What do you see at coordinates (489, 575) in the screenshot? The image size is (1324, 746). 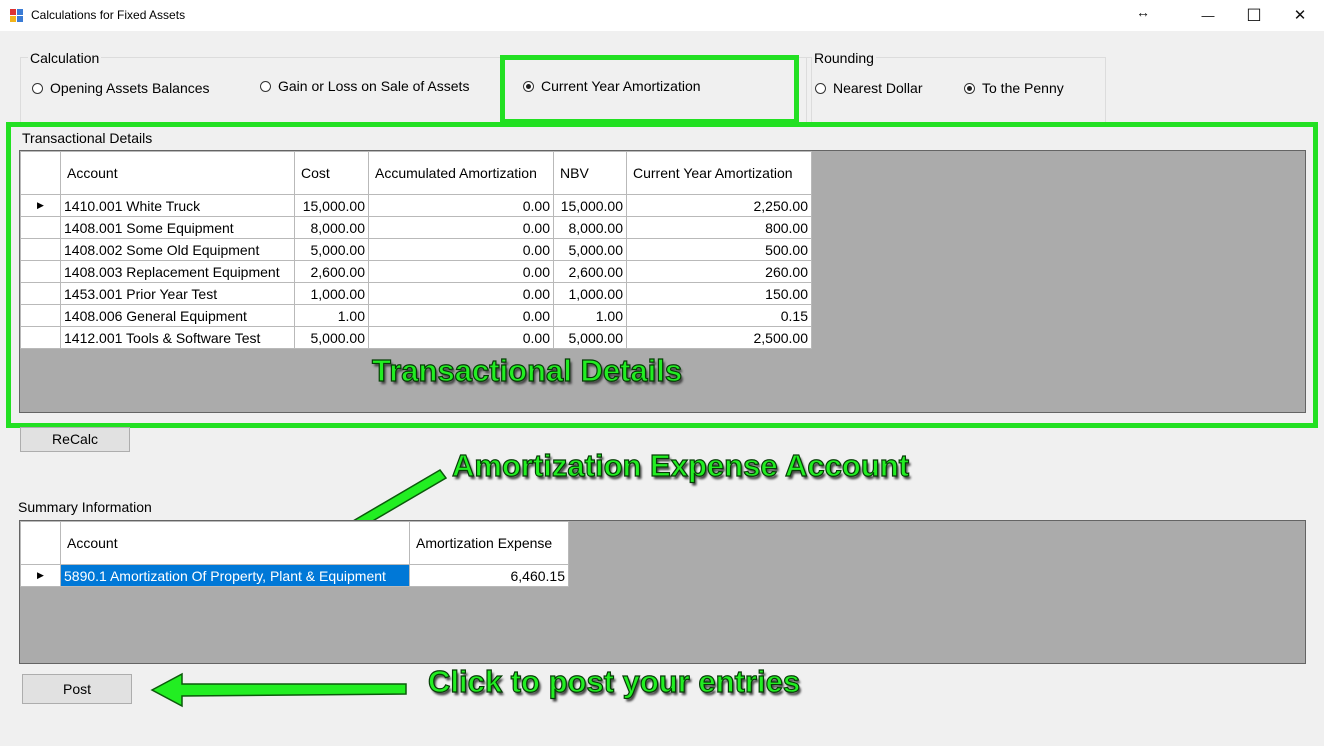 I see `cell-amortization-expense: 6,460.15` at bounding box center [489, 575].